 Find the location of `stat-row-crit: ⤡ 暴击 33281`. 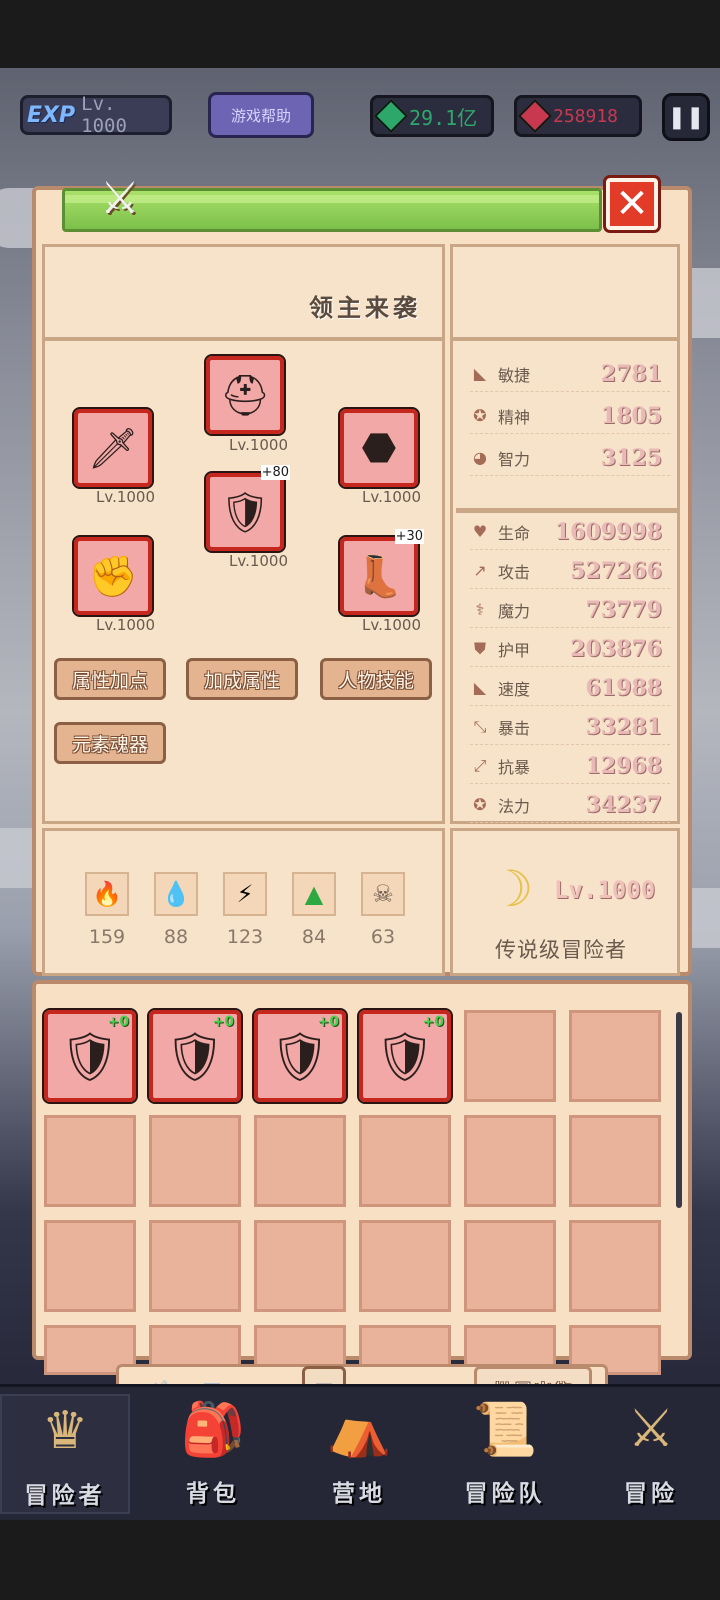

stat-row-crit: ⤡ 暴击 33281 is located at coordinates (570, 727).